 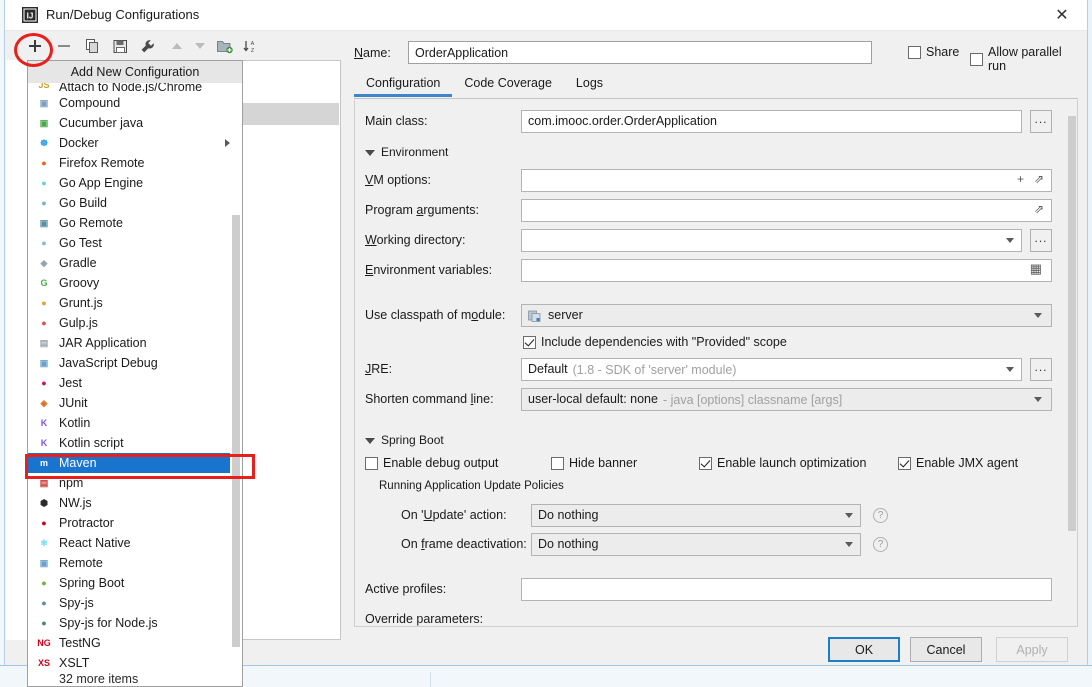 What do you see at coordinates (101, 122) in the screenshot?
I see `configuration-type-label: Cucumber java` at bounding box center [101, 122].